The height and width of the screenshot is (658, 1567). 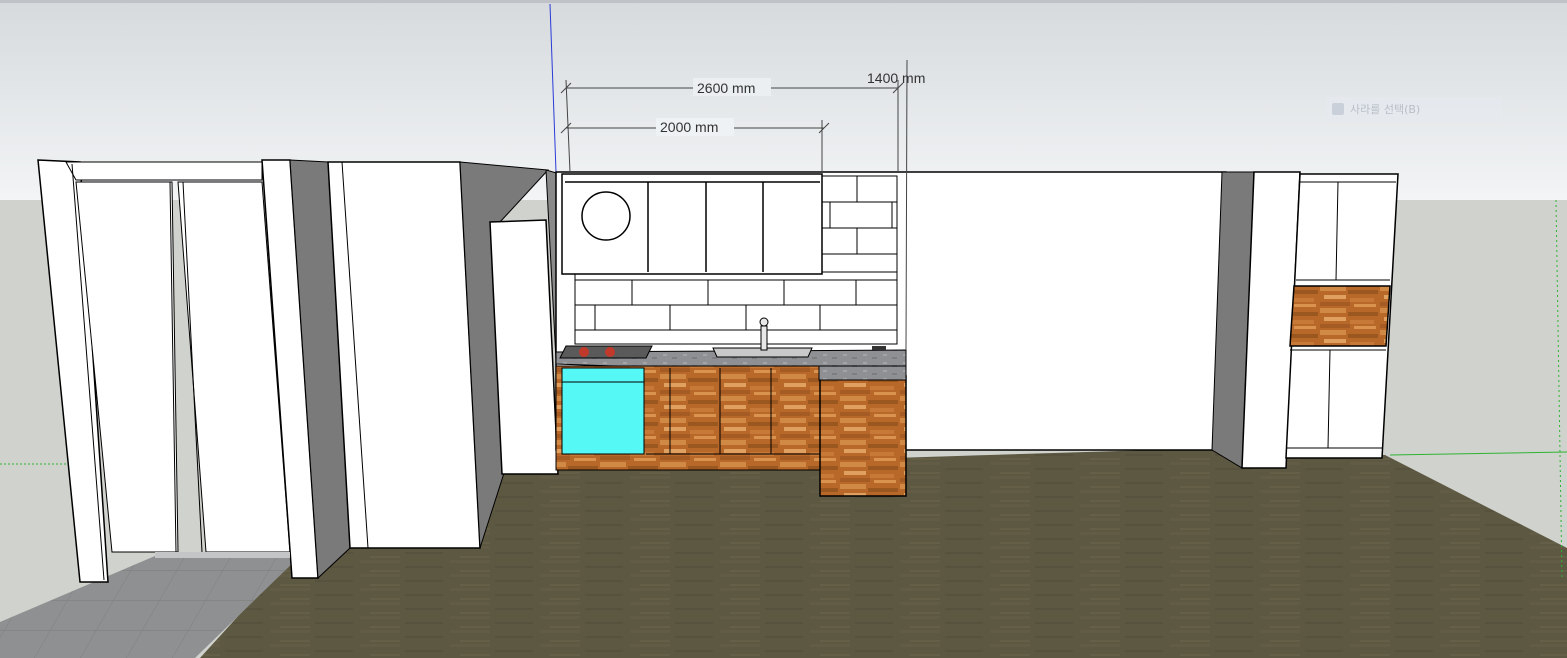 What do you see at coordinates (1342, 316) in the screenshot?
I see `right-tall-cabinet` at bounding box center [1342, 316].